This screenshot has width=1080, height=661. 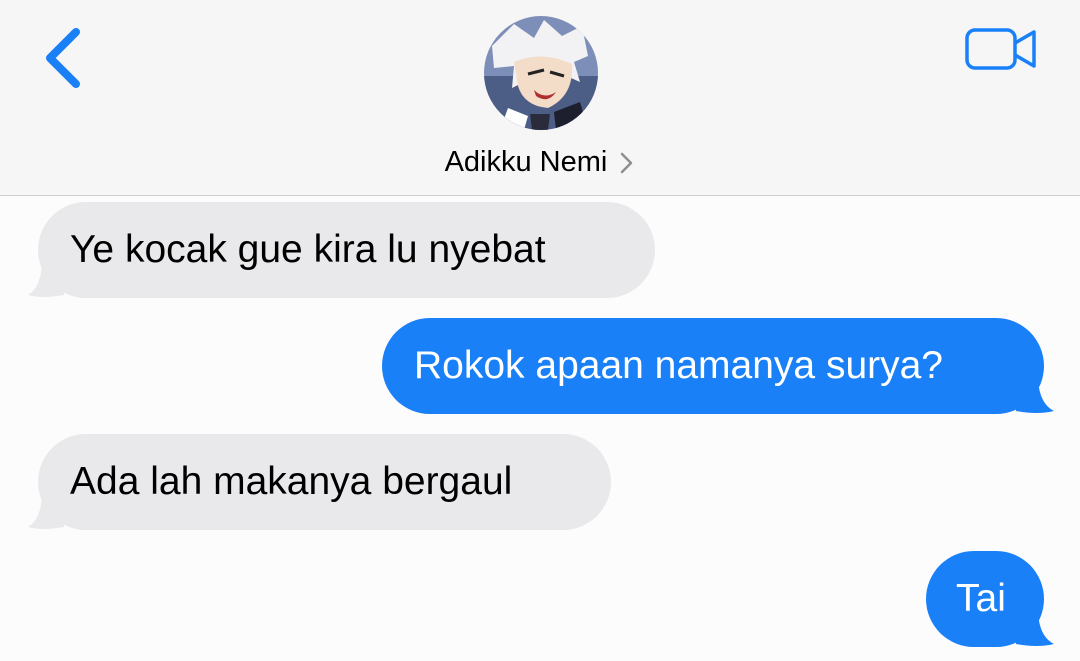 I want to click on avatar, so click(x=541, y=73).